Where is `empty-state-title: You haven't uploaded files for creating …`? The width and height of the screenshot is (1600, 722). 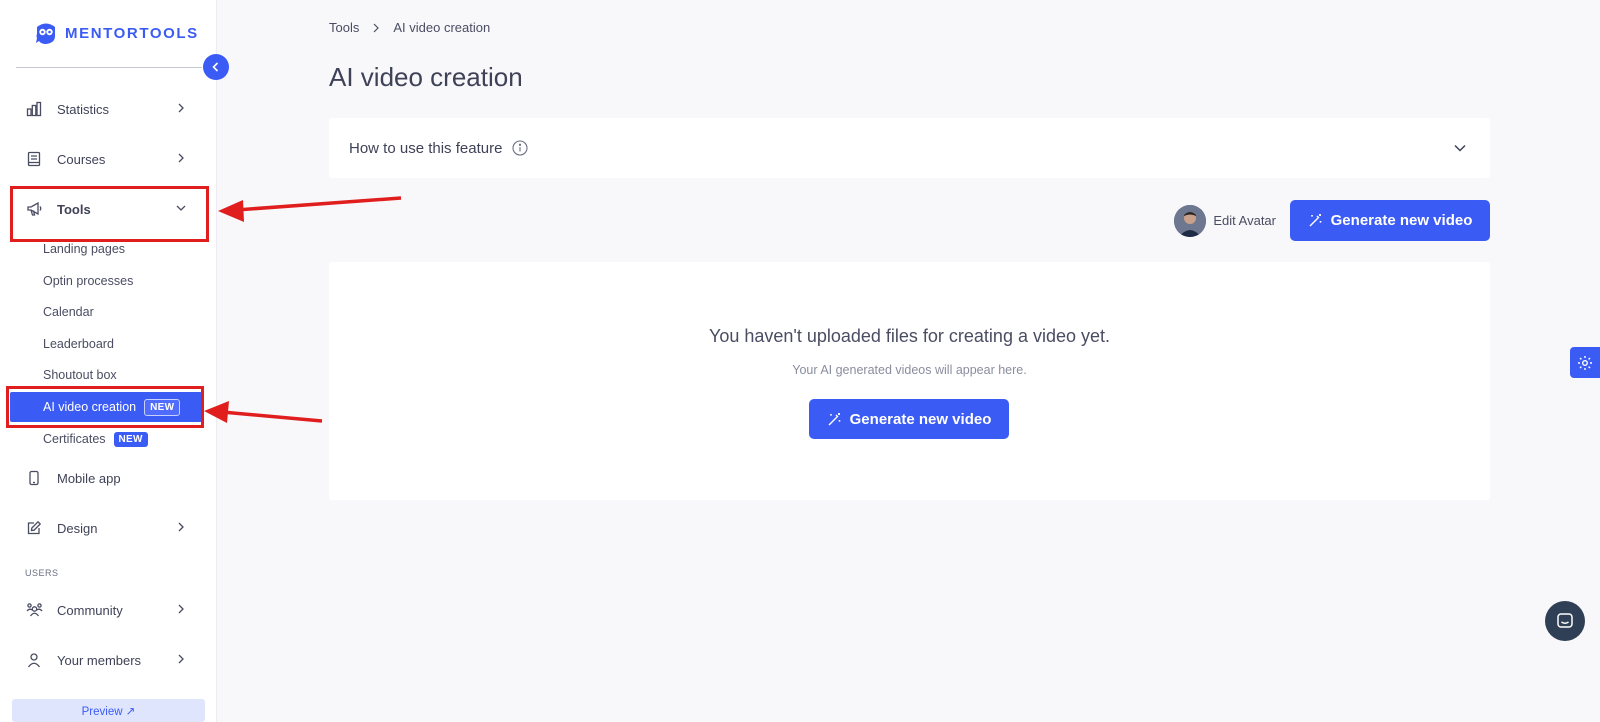
empty-state-title: You haven't uploaded files for creating … is located at coordinates (909, 336).